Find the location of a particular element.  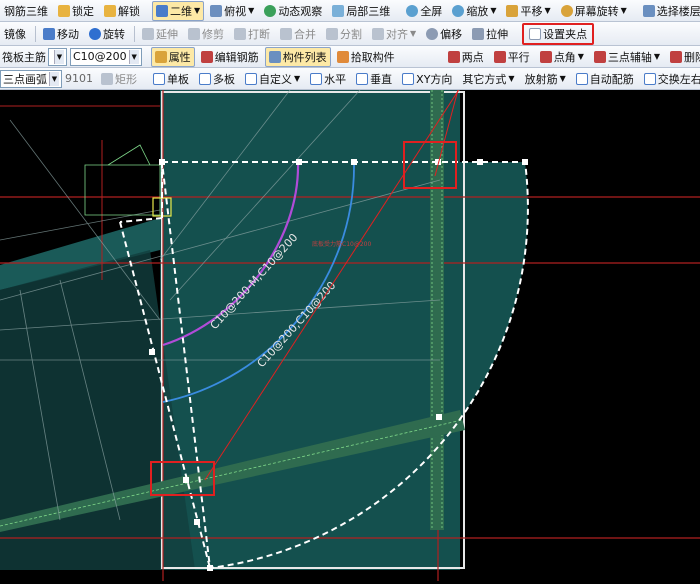

other-methods-button: 其它方式 ▼ is located at coordinates (488, 79).